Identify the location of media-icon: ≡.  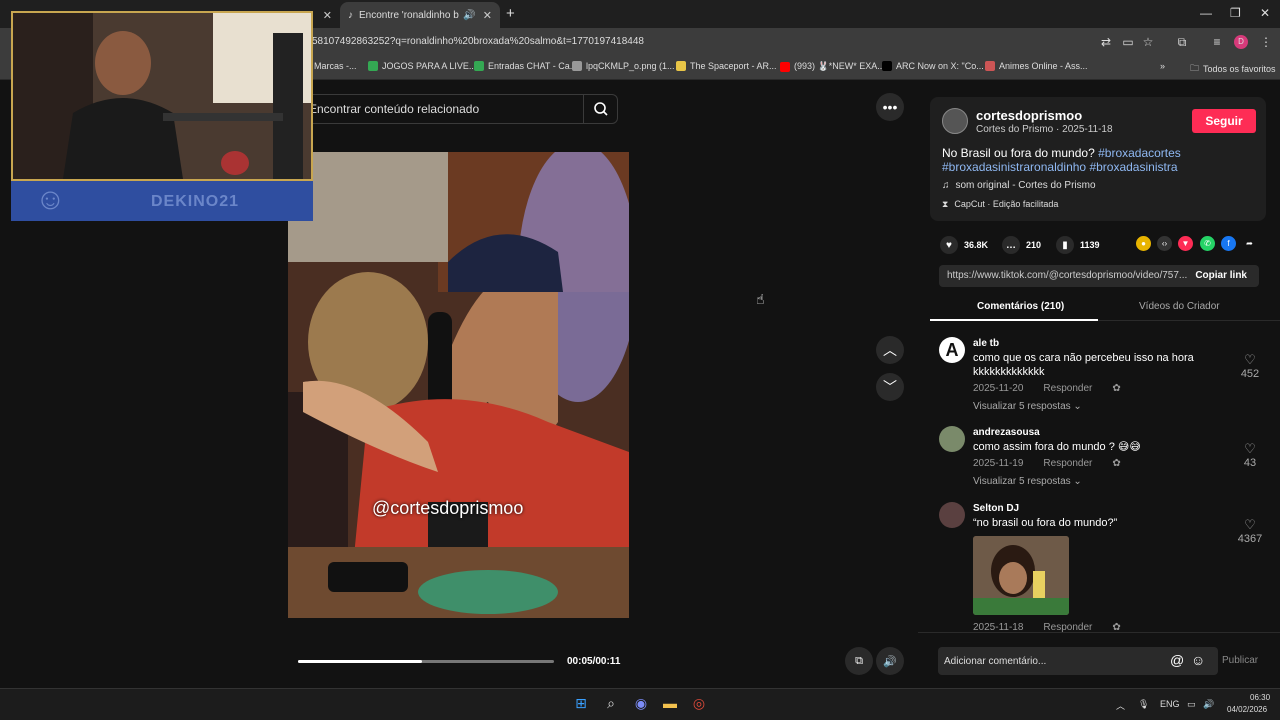
(1217, 42).